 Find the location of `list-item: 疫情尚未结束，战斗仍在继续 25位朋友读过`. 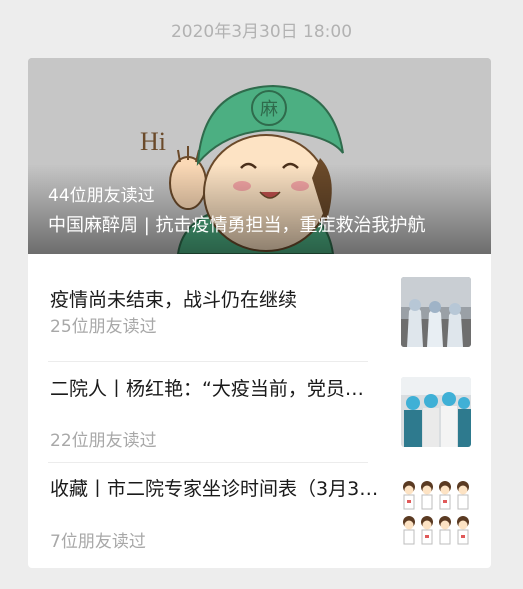

list-item: 疫情尚未结束，战斗仍在继续 25位朋友读过 is located at coordinates (259, 306).